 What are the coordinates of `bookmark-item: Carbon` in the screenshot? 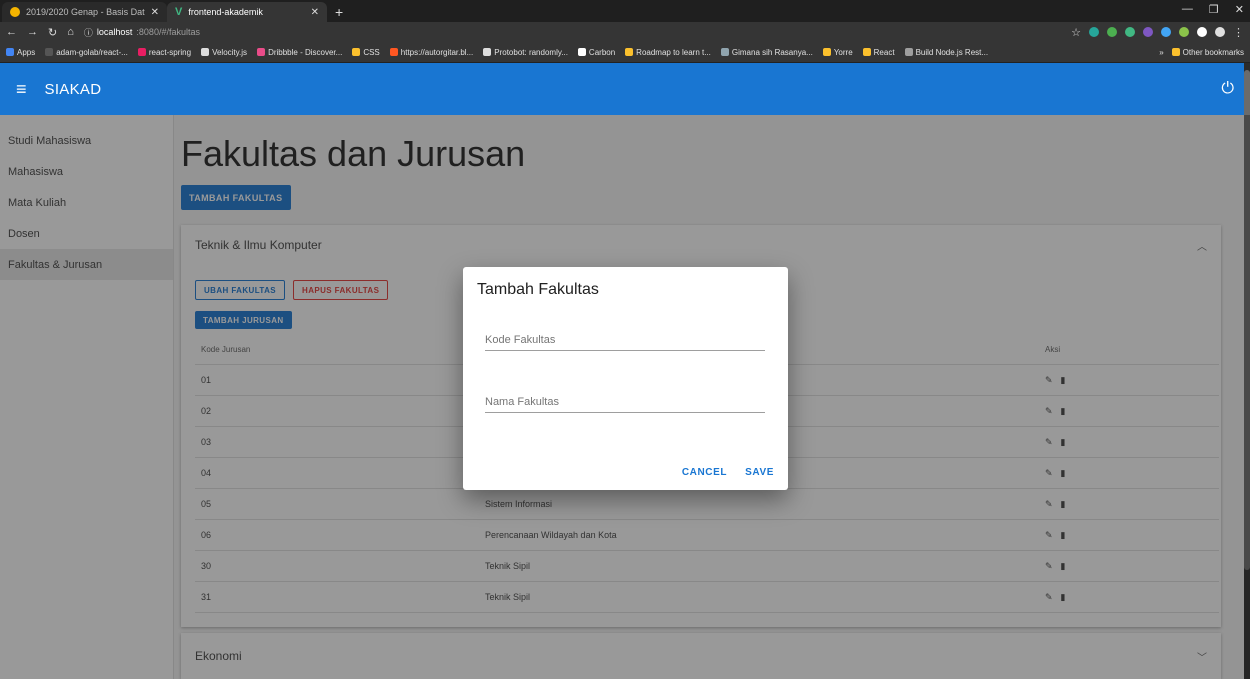 It's located at (596, 52).